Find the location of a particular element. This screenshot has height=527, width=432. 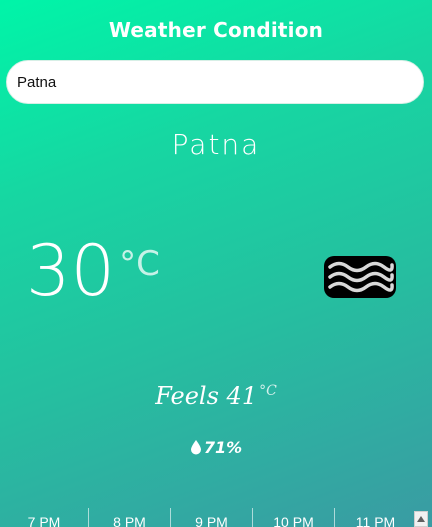

city-search-input is located at coordinates (215, 82).